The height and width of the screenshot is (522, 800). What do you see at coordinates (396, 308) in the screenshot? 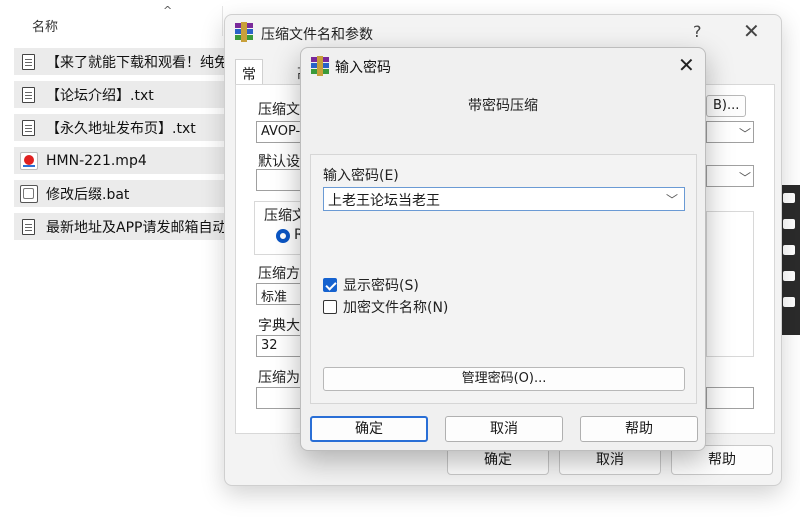
I see `encrypt-filenames-label: 加密文件名称(N)` at bounding box center [396, 308].